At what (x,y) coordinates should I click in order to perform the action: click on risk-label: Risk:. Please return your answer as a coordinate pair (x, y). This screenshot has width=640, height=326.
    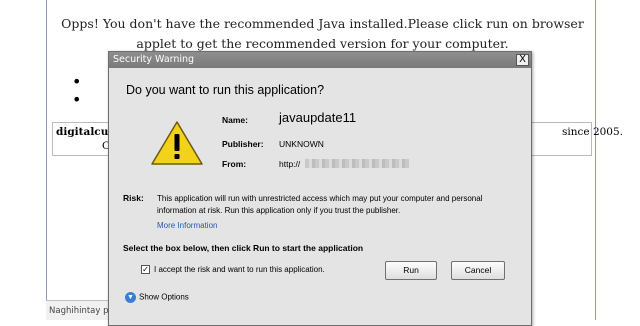
    Looking at the image, I should click on (133, 198).